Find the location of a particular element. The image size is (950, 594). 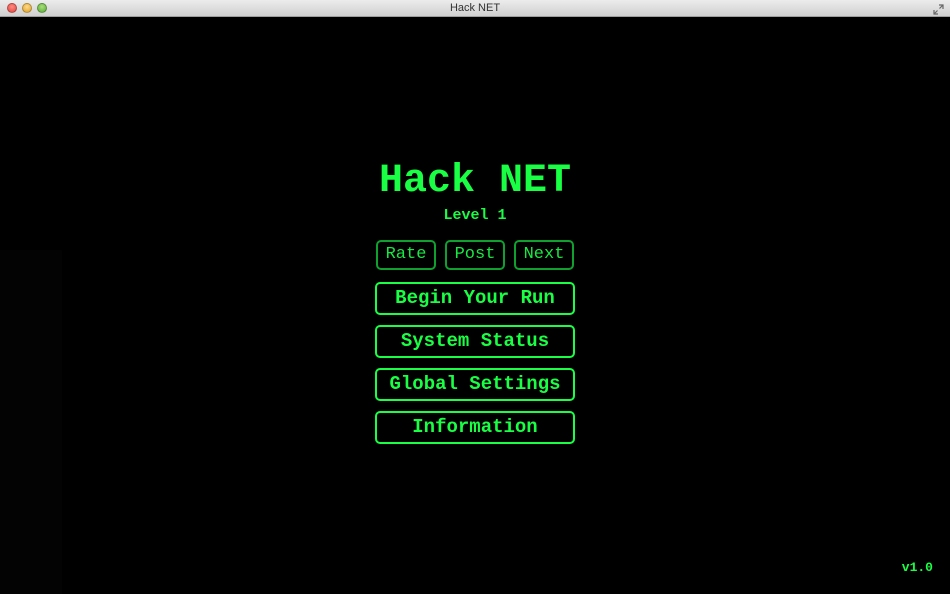

rate-button: Rate is located at coordinates (406, 255).